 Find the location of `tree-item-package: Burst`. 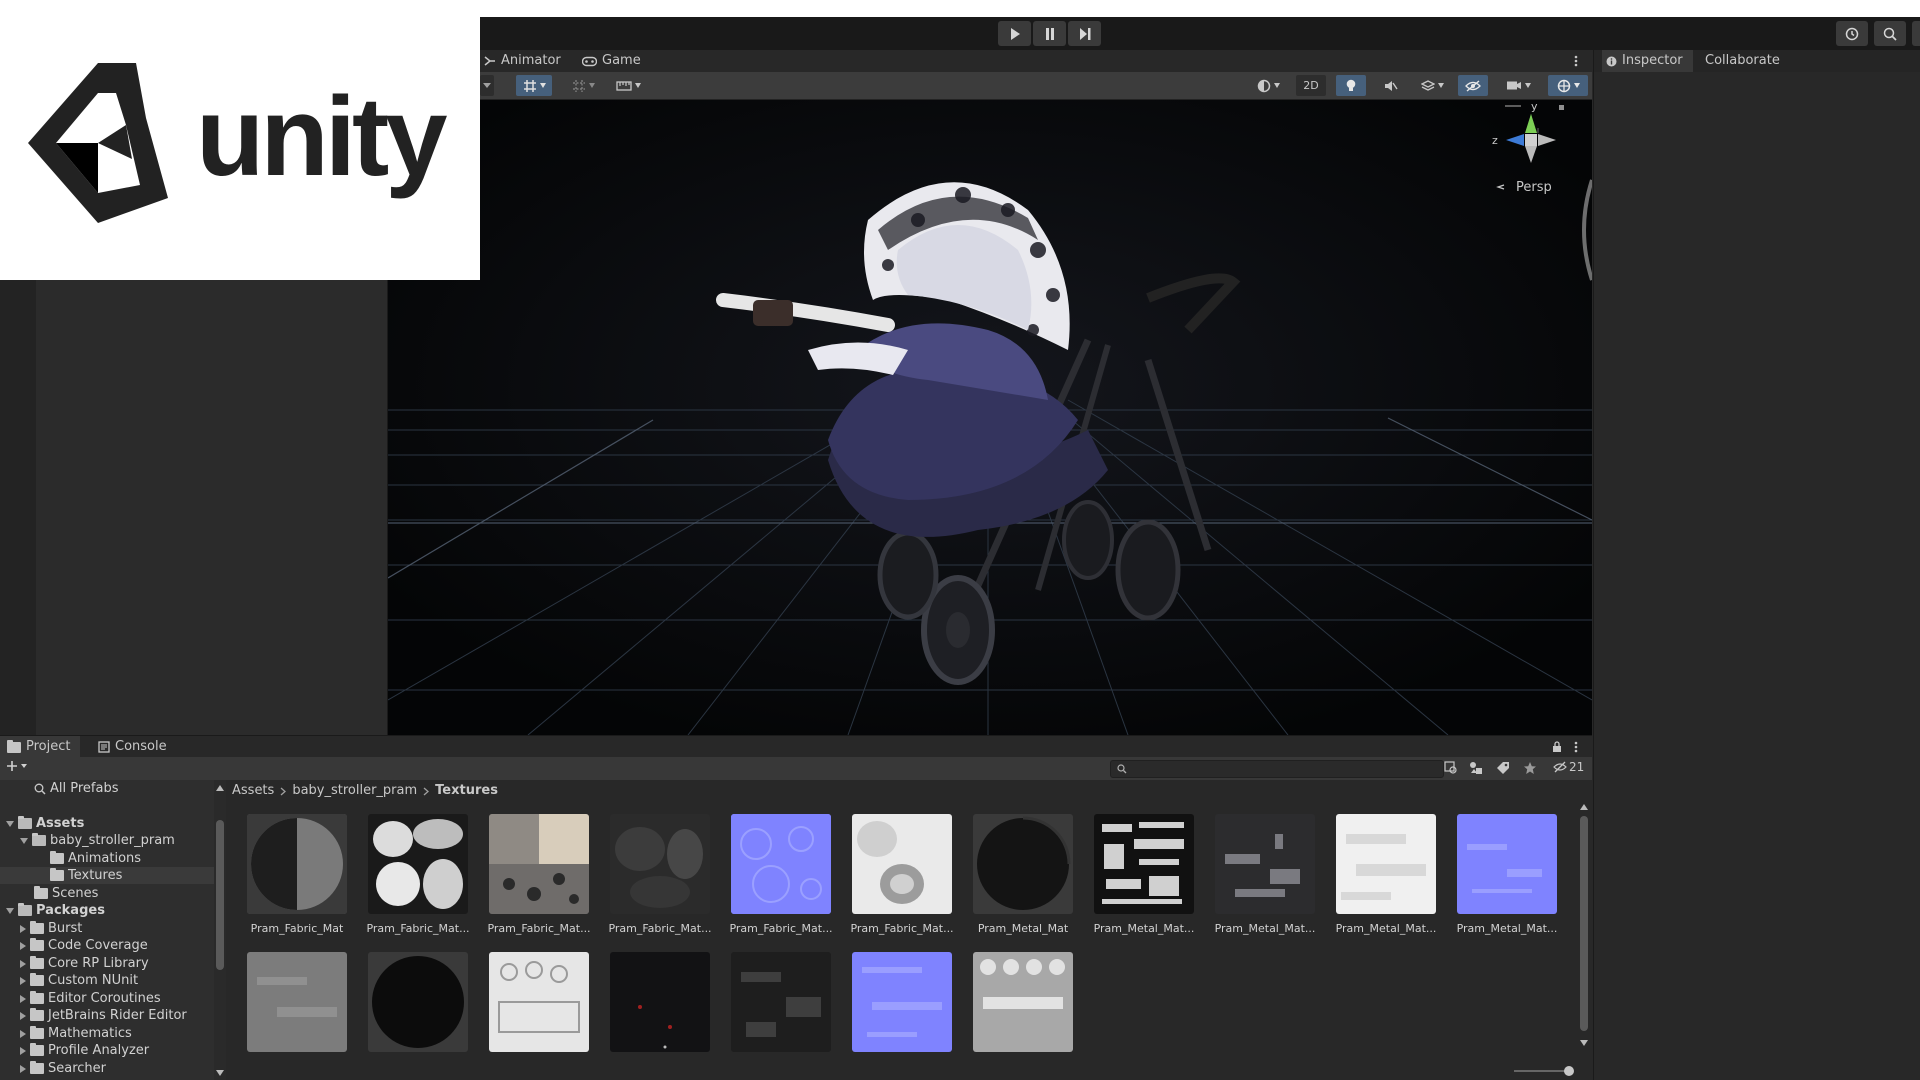

tree-item-package: Burst is located at coordinates (51, 928).